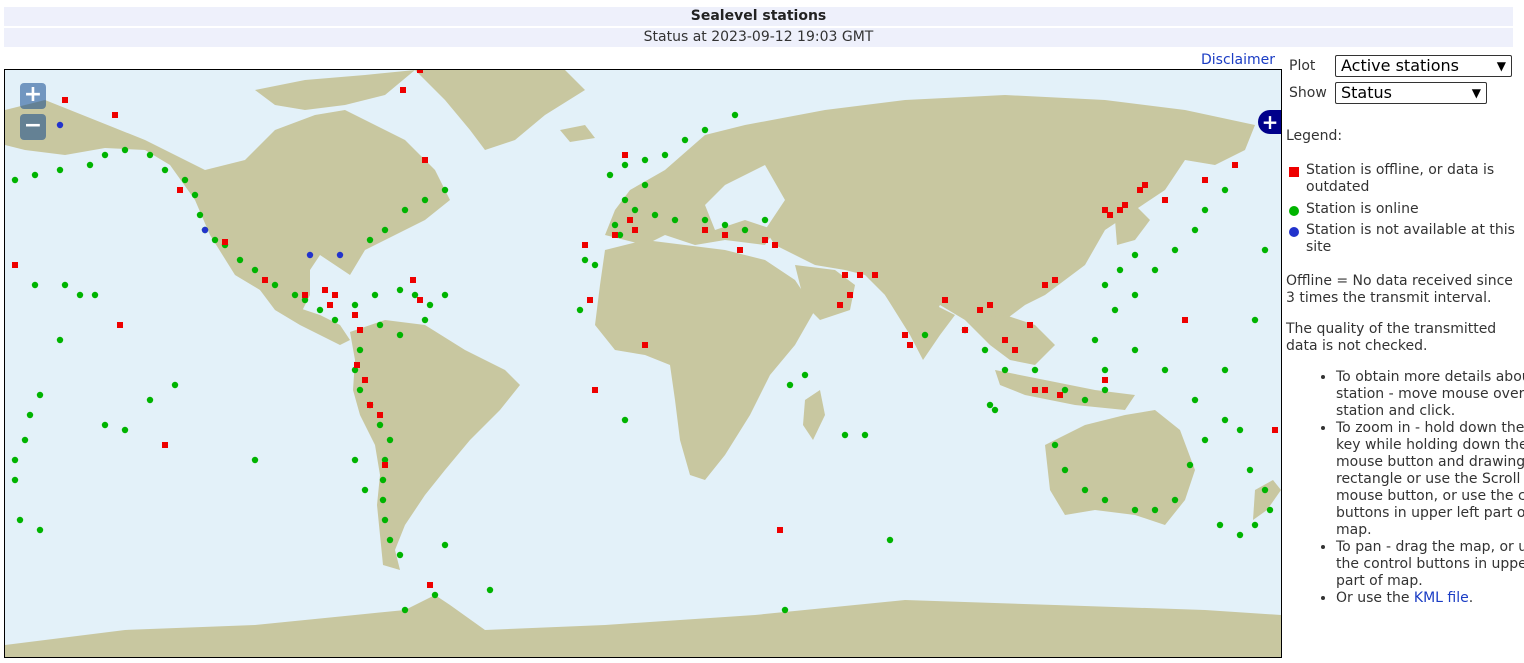 This screenshot has width=1524, height=663. I want to click on layer-switcher-icon: +, so click(1269, 122).